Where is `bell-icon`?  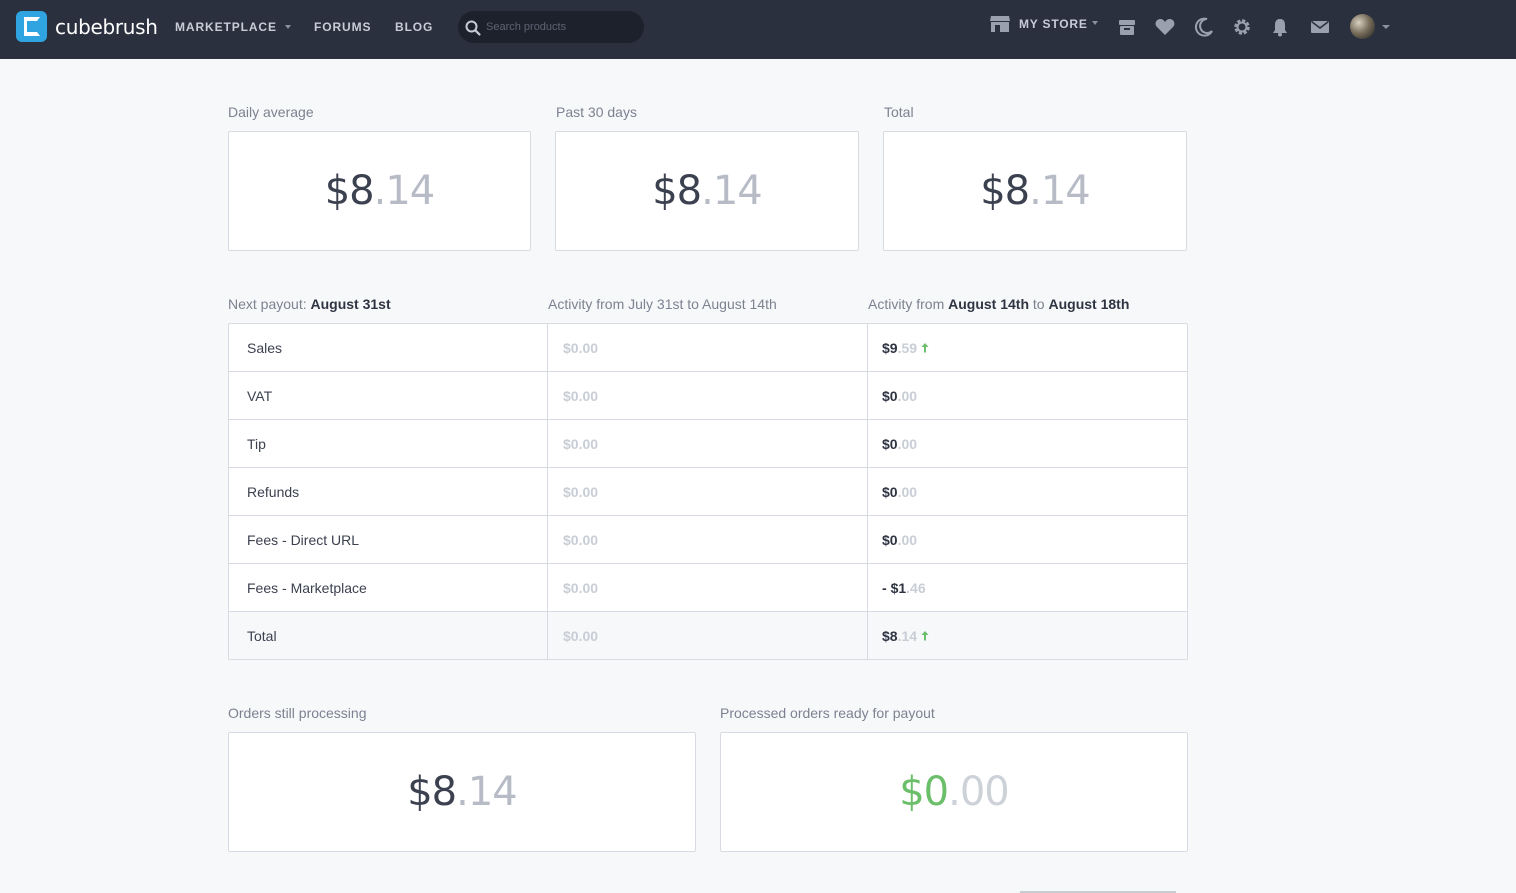
bell-icon is located at coordinates (1280, 27).